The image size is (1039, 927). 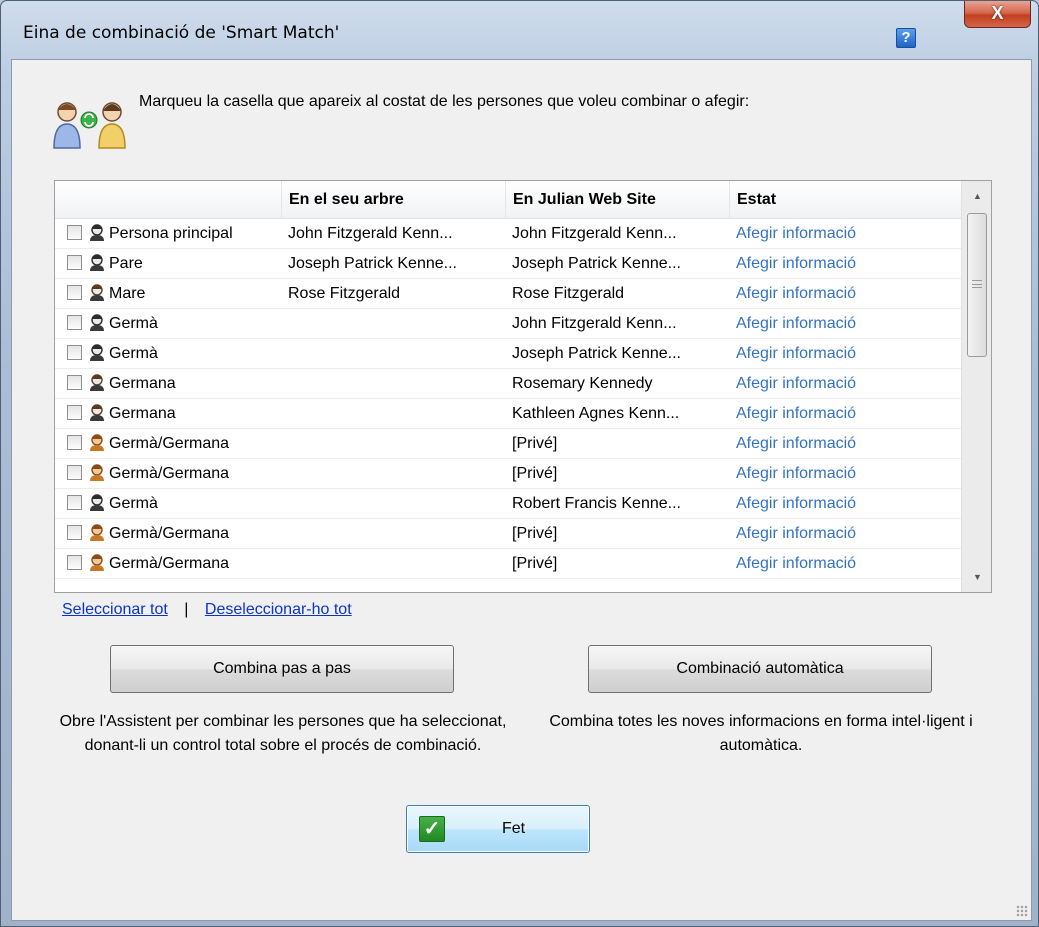 I want to click on scroll-thumb, so click(x=977, y=285).